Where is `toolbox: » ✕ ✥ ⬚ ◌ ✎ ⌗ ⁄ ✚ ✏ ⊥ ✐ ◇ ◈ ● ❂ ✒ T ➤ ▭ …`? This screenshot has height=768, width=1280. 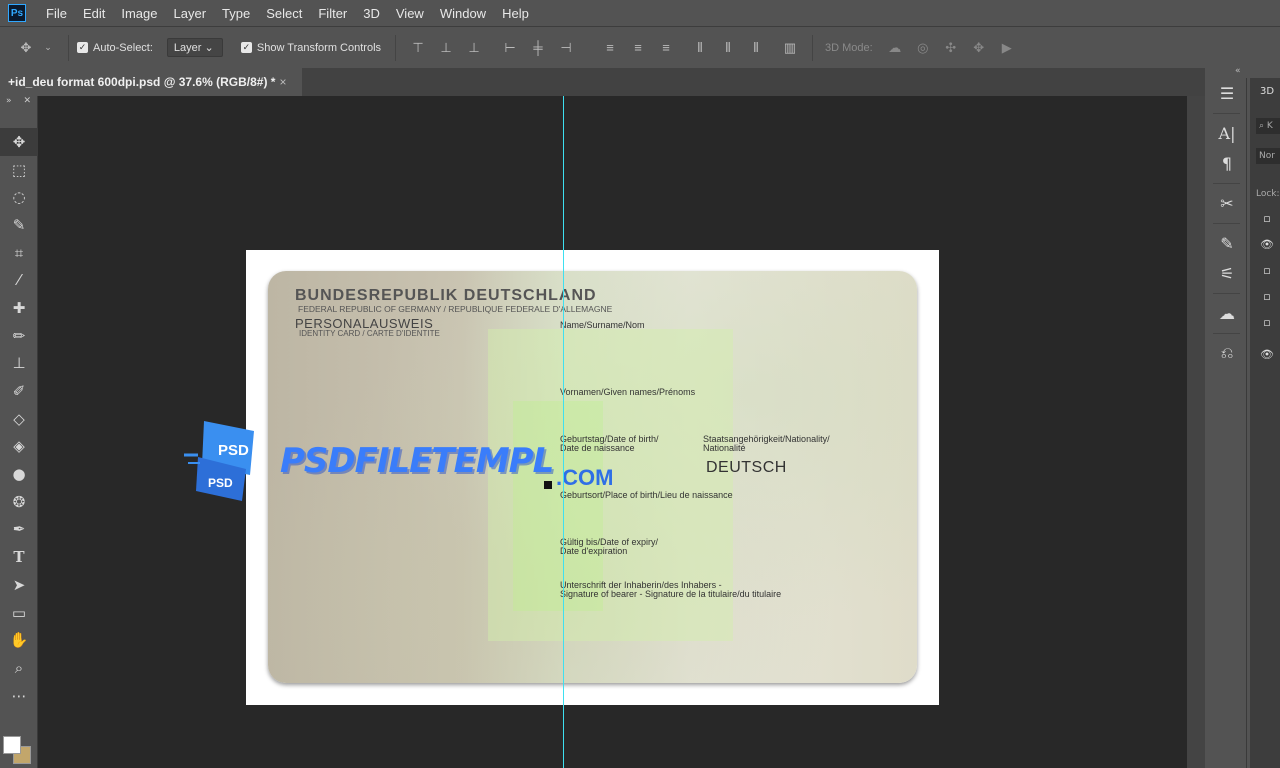
toolbox: » ✕ ✥ ⬚ ◌ ✎ ⌗ ⁄ ✚ ✏ ⊥ ✐ ◇ ◈ ● ❂ ✒ T ➤ ▭ … is located at coordinates (19, 432).